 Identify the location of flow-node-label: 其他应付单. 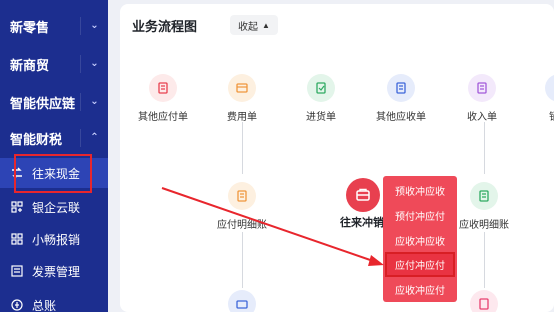
(163, 117).